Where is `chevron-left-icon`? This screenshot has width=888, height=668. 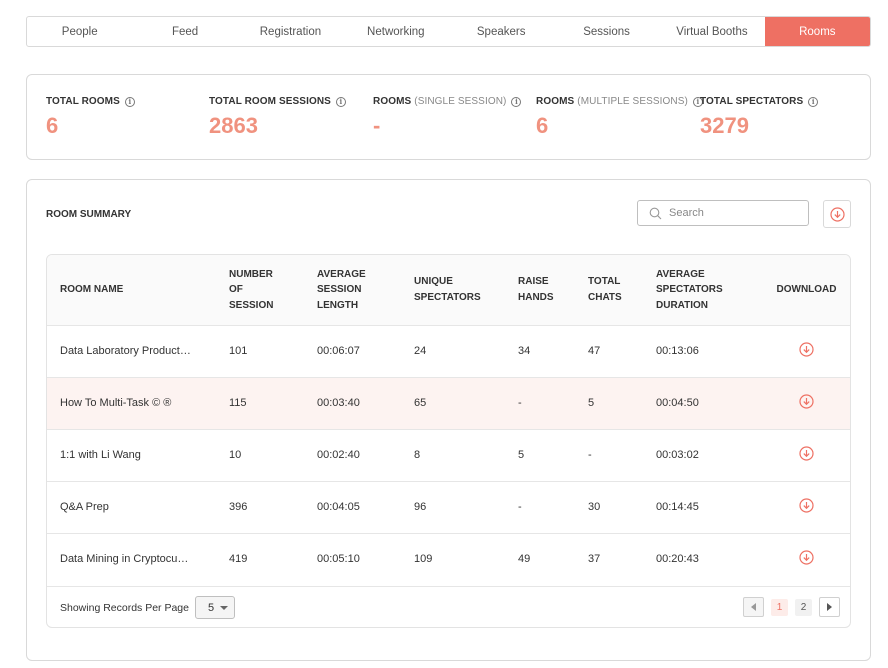 chevron-left-icon is located at coordinates (753, 607).